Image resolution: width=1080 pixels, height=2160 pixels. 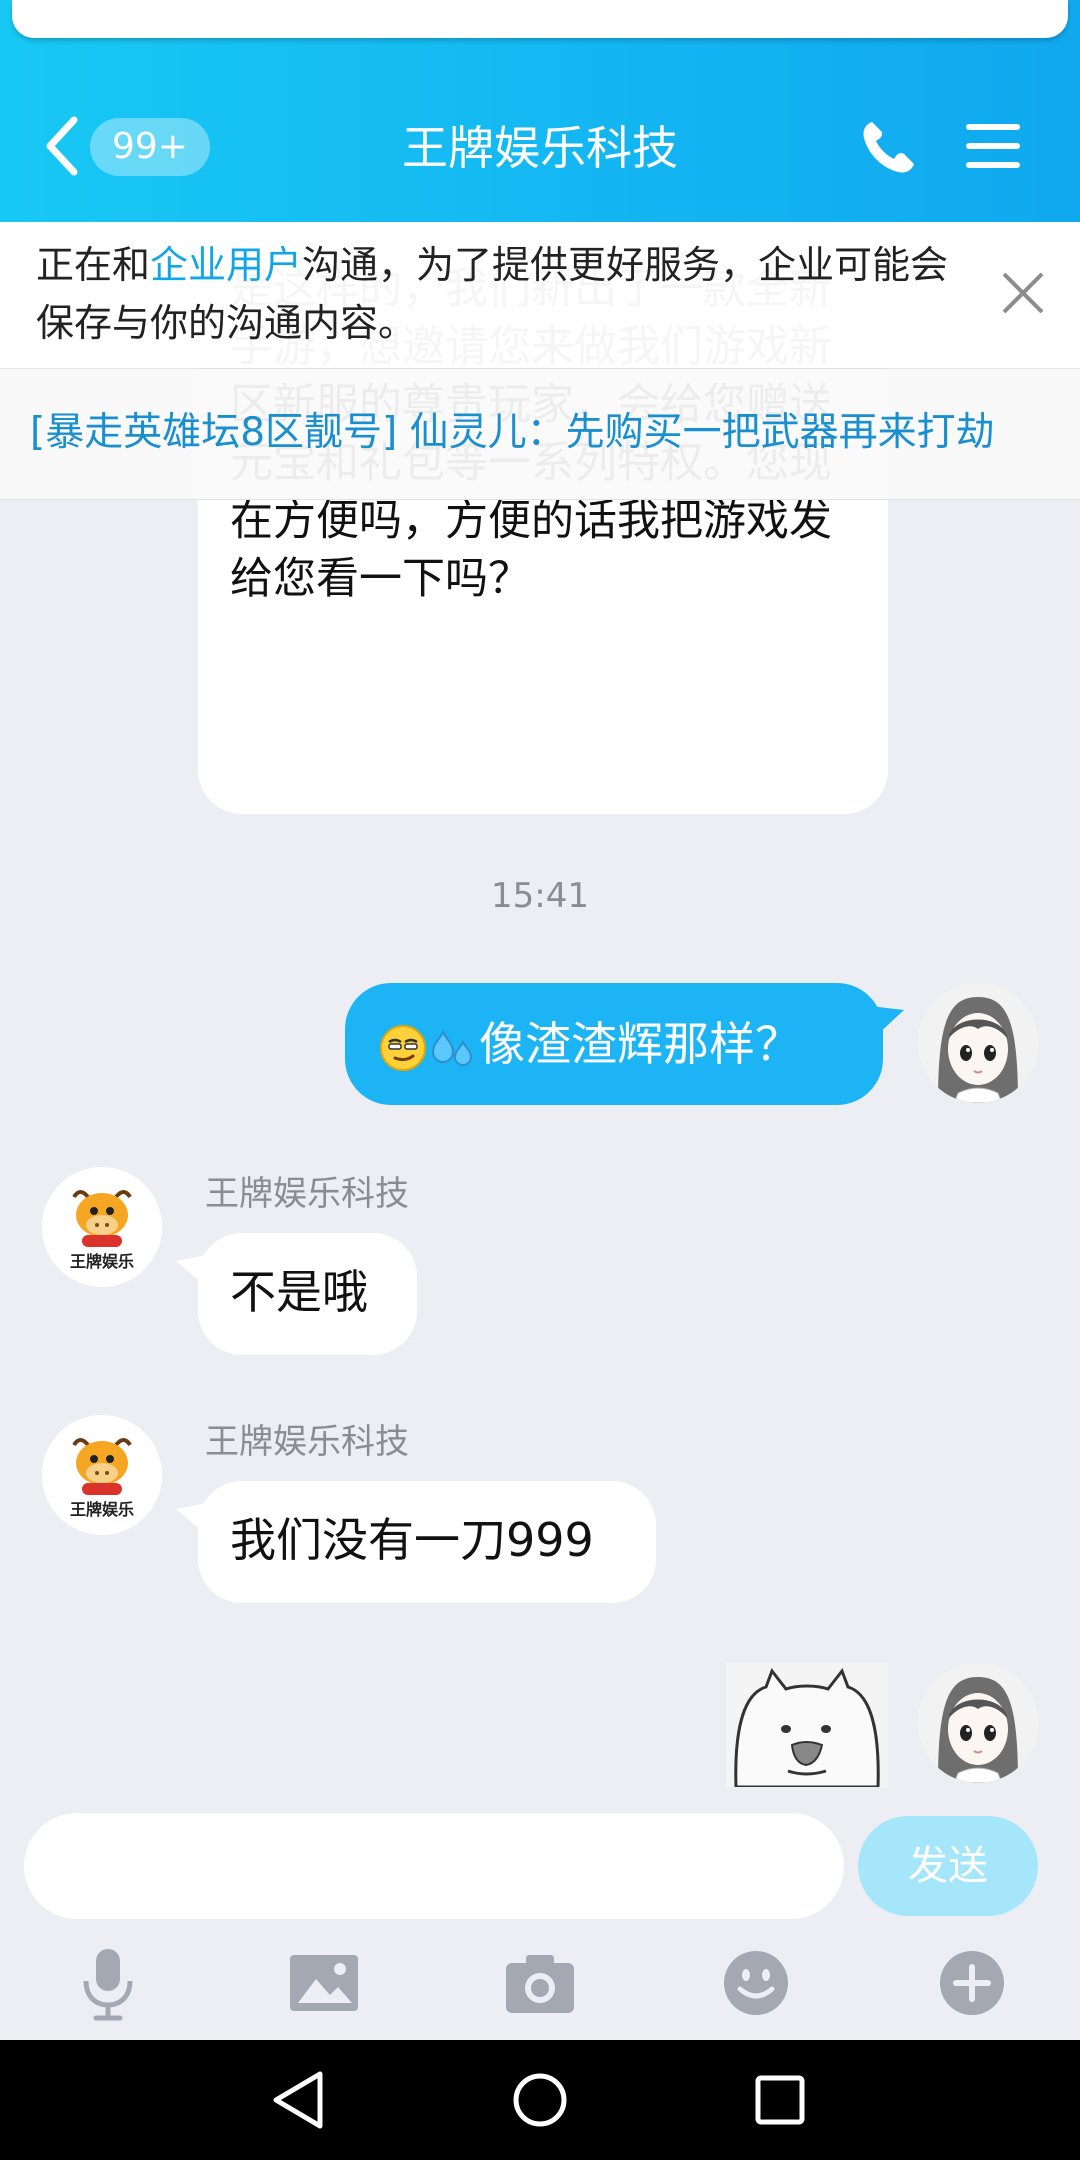 I want to click on back-button, so click(x=64, y=146).